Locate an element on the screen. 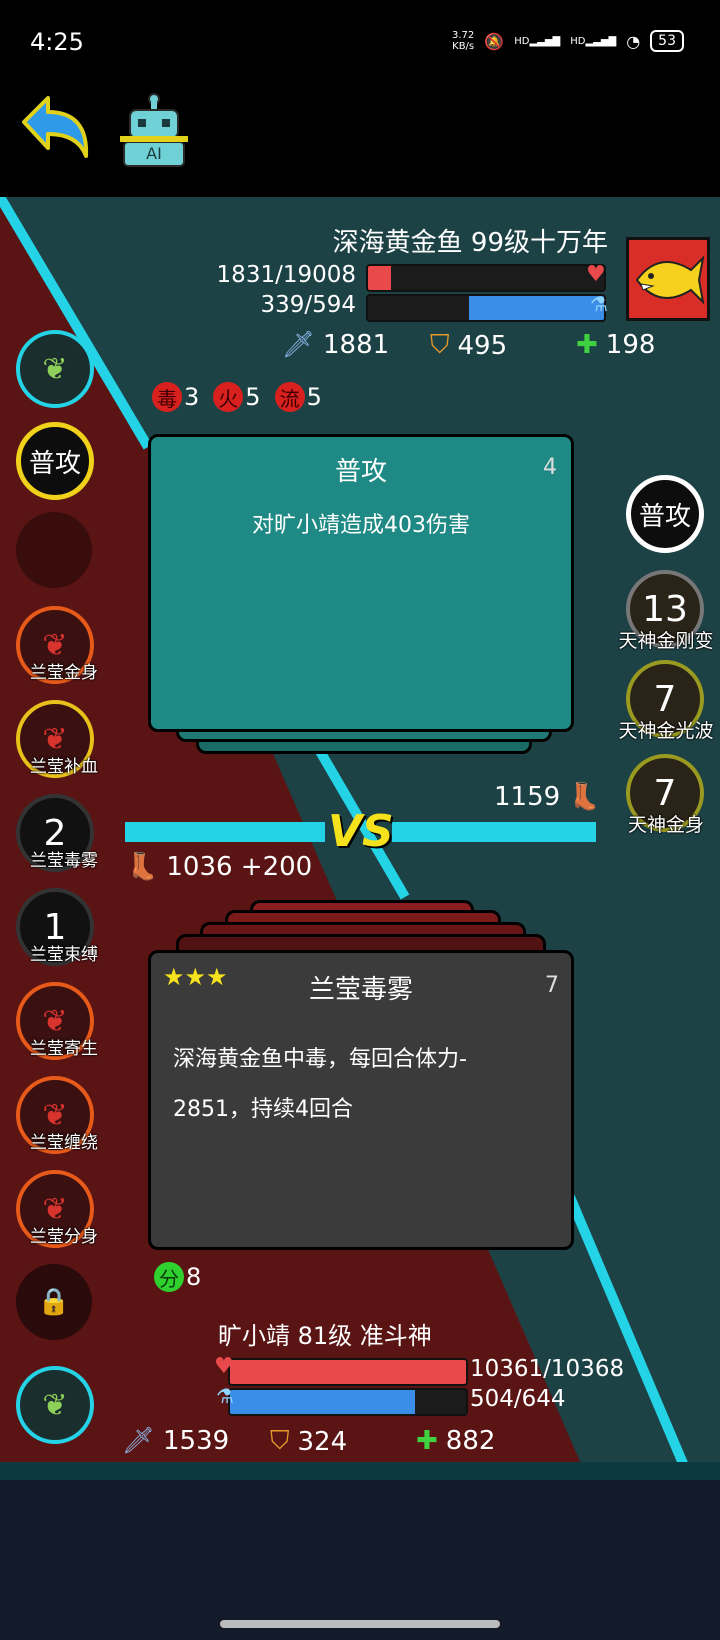  lock-icon: 🔒 is located at coordinates (54, 1302).